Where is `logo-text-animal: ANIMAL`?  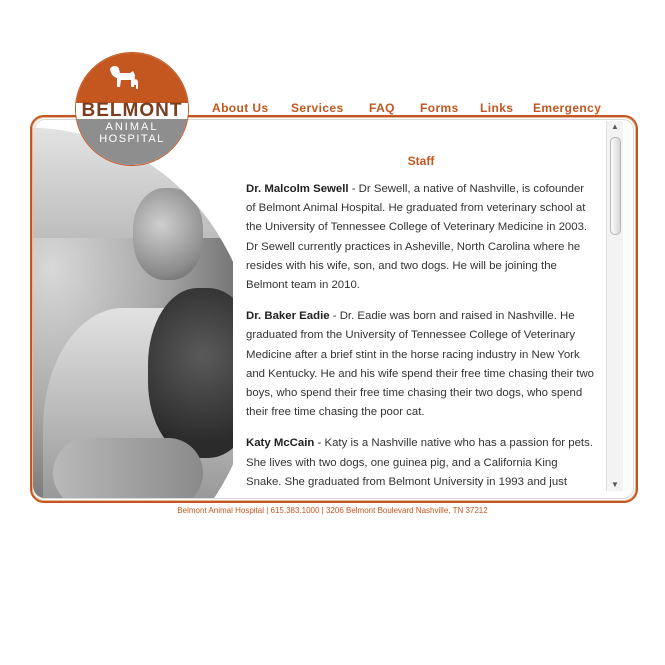
logo-text-animal: ANIMAL is located at coordinates (132, 127).